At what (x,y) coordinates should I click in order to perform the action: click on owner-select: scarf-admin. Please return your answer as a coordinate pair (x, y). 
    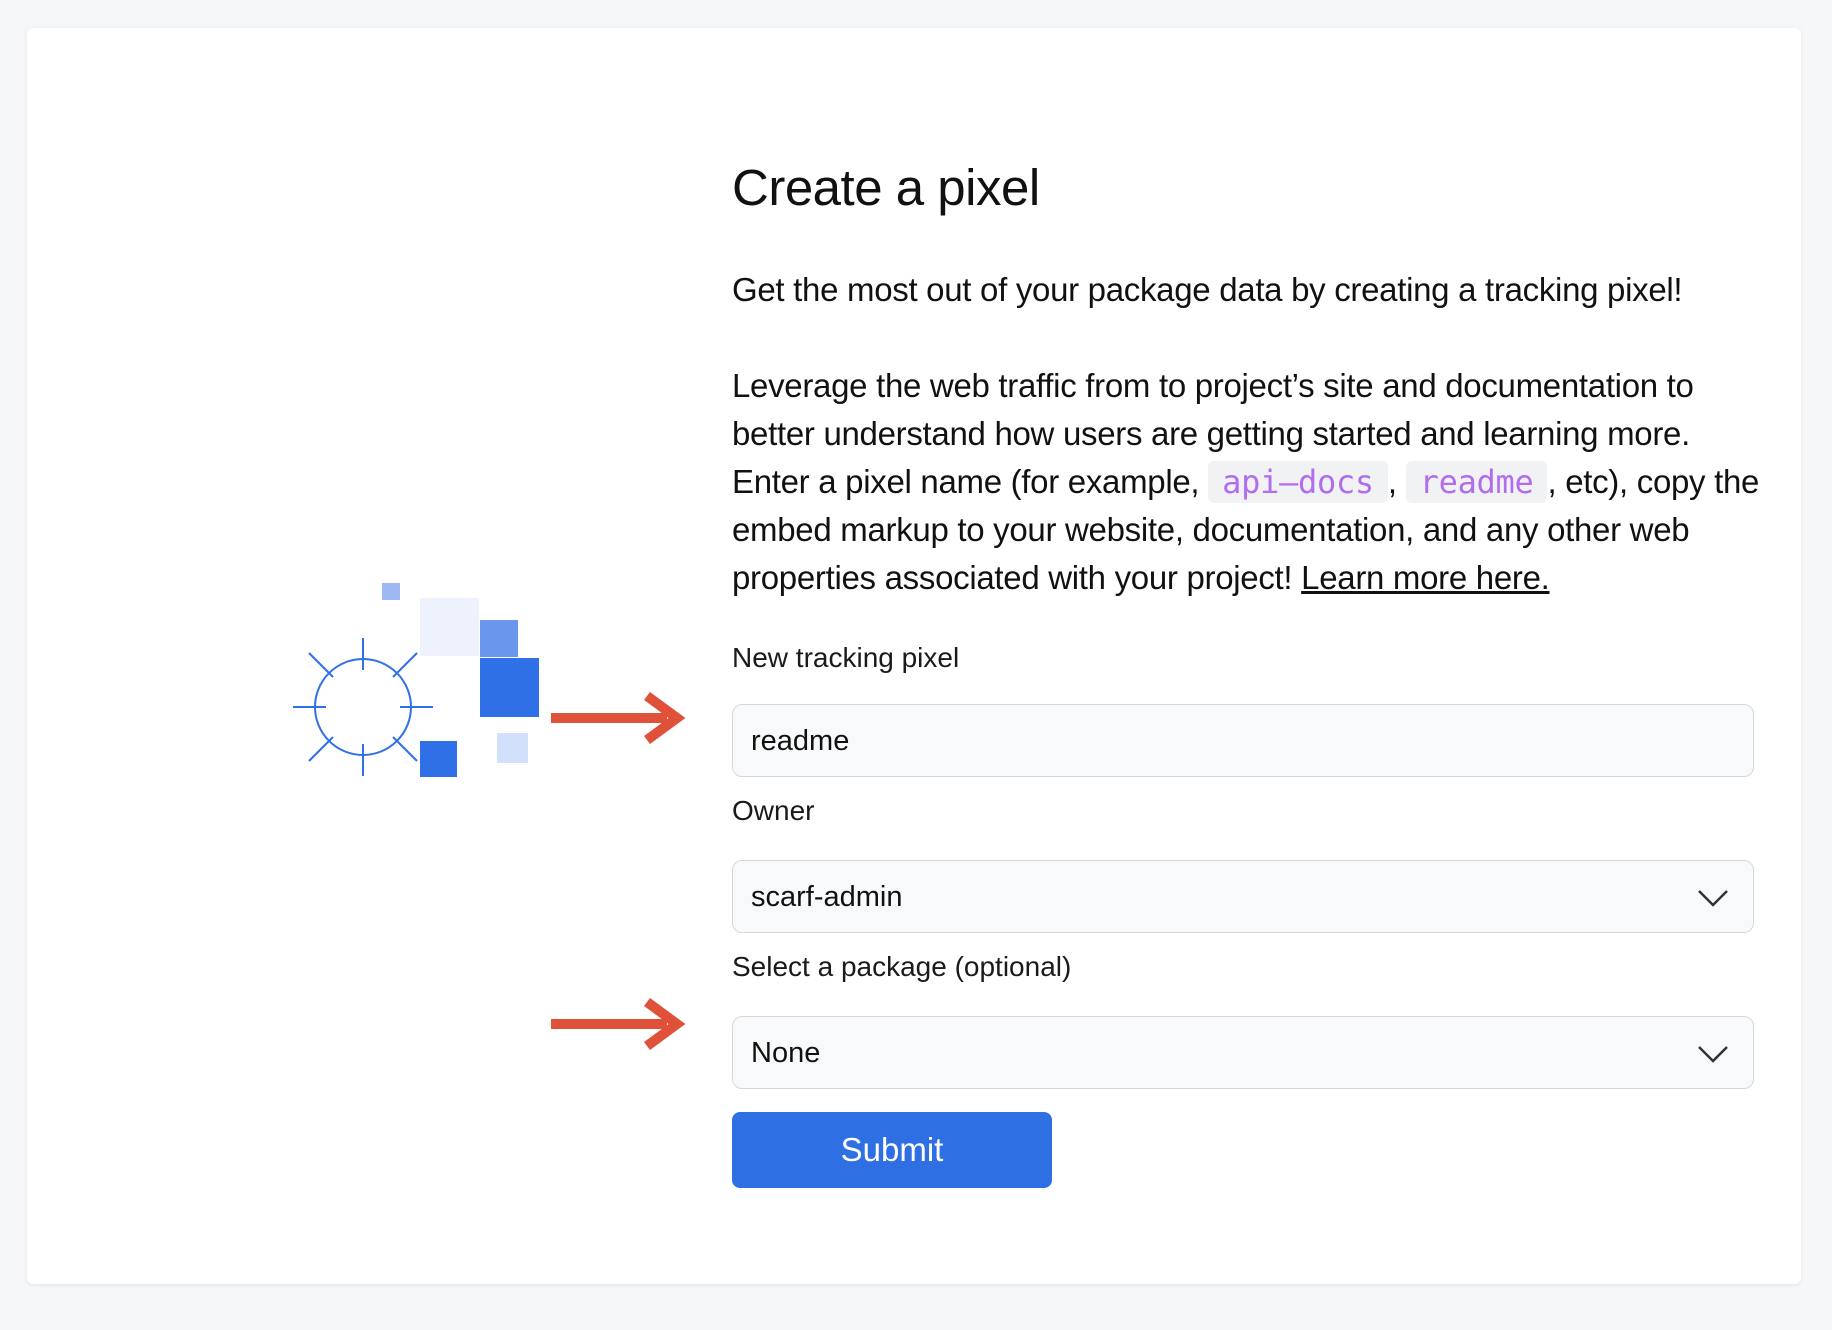
    Looking at the image, I should click on (1243, 896).